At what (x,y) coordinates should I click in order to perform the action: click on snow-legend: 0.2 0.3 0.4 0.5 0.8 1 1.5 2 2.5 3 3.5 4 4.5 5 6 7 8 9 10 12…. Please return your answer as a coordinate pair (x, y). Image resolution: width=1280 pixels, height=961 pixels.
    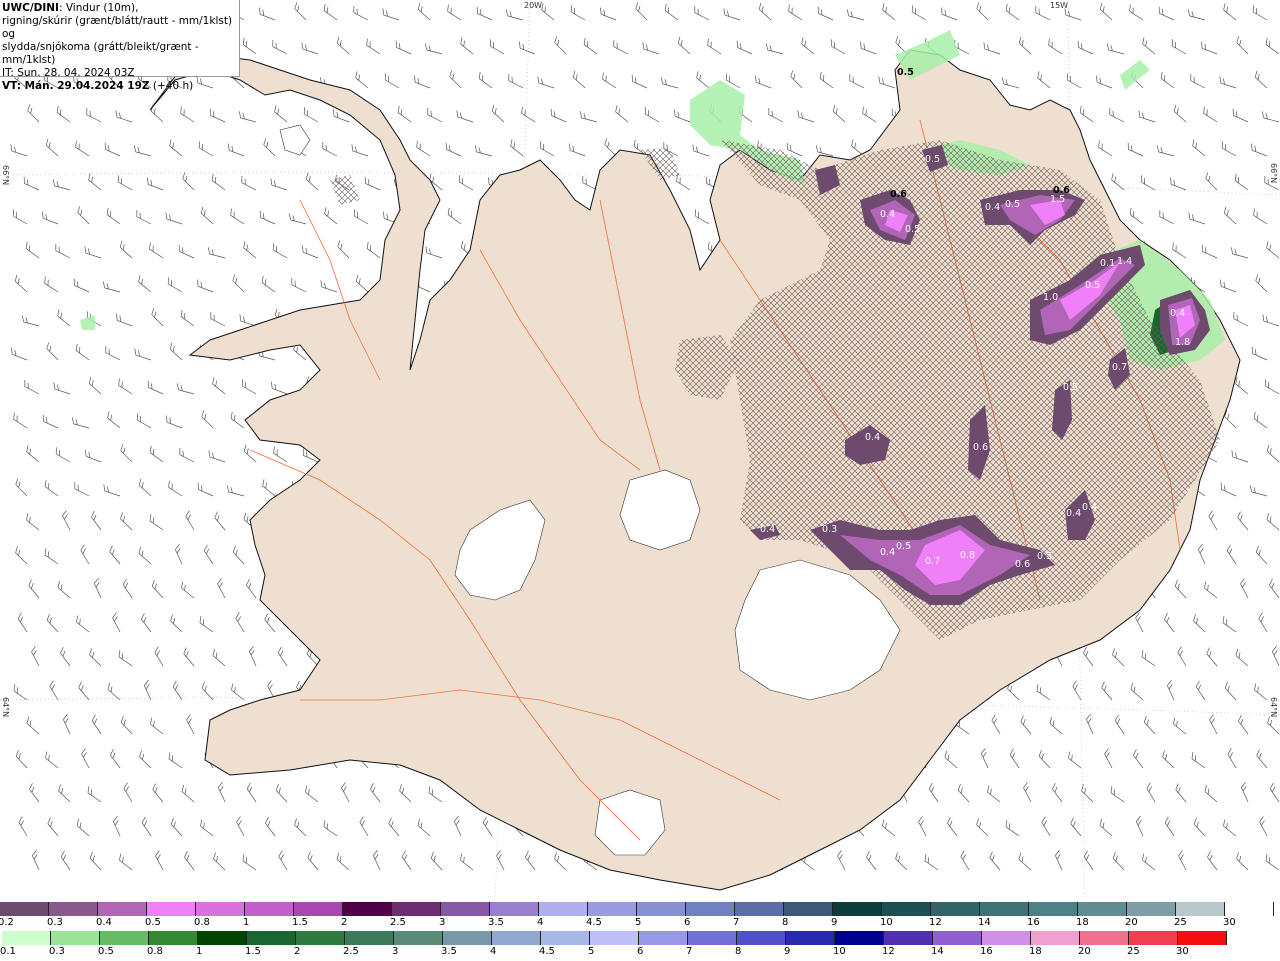
    Looking at the image, I should click on (640, 917).